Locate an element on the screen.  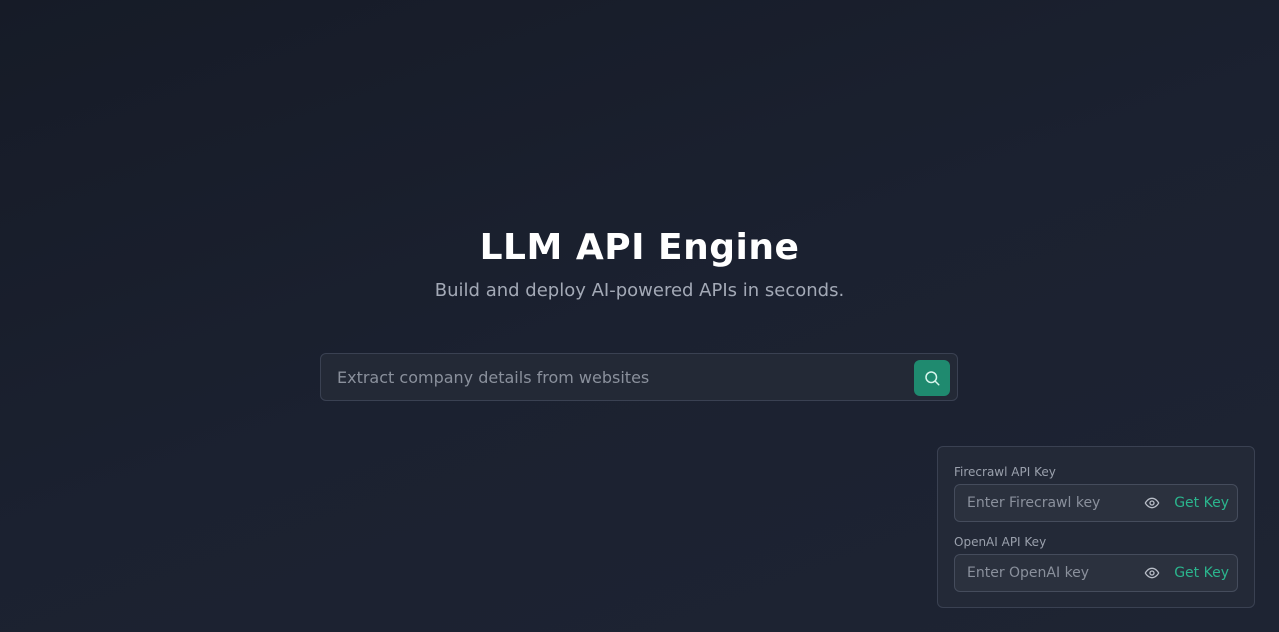
openai-key-field: Get Key is located at coordinates (1096, 573).